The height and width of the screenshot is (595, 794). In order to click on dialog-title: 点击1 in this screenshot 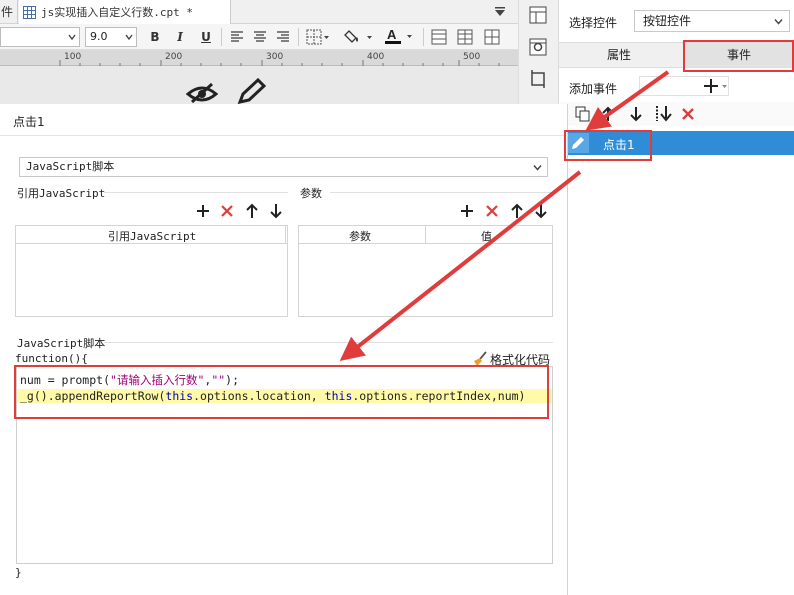, I will do `click(29, 122)`.